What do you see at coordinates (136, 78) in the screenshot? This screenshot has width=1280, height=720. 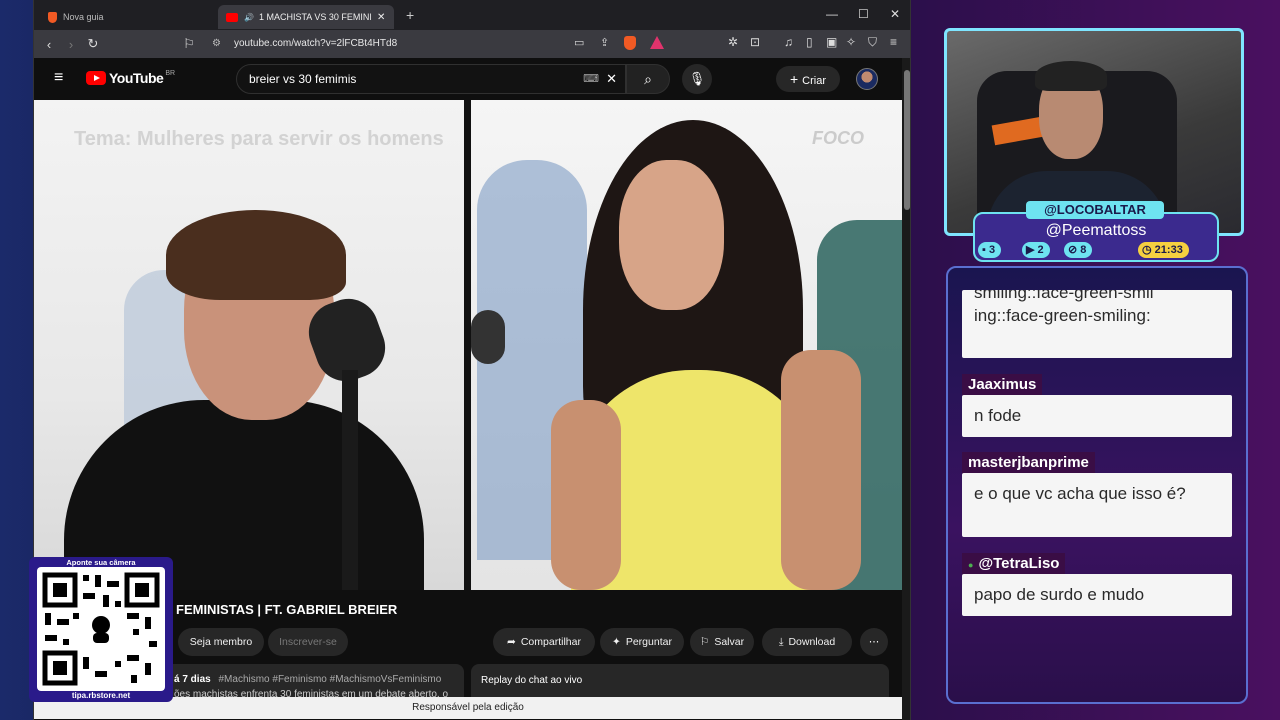 I see `youtube-wordmark: YouTube` at bounding box center [136, 78].